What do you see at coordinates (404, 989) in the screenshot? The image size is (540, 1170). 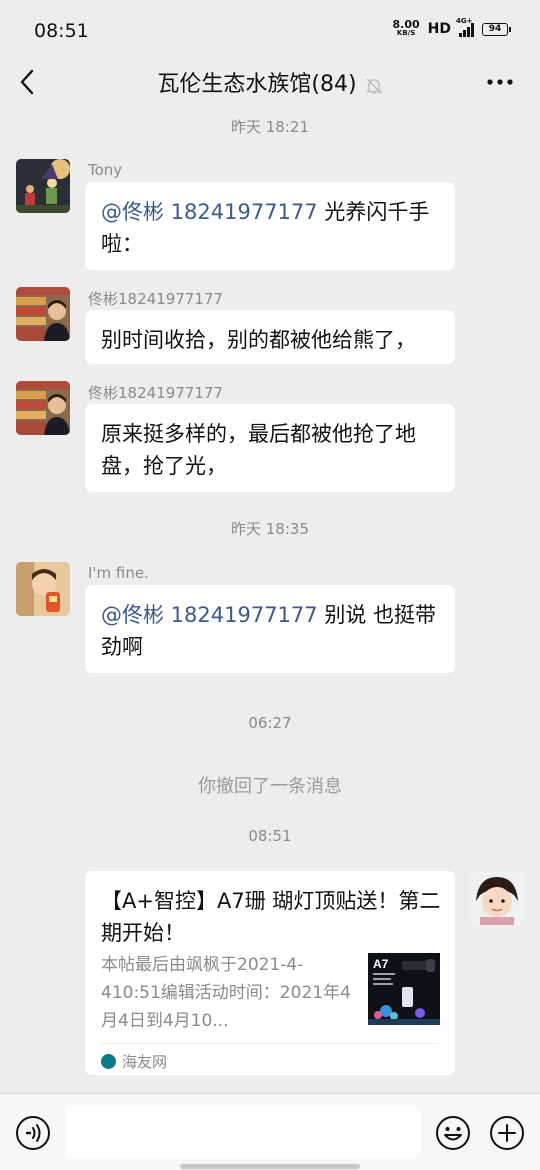 I see `link-card-thumbnail: A7` at bounding box center [404, 989].